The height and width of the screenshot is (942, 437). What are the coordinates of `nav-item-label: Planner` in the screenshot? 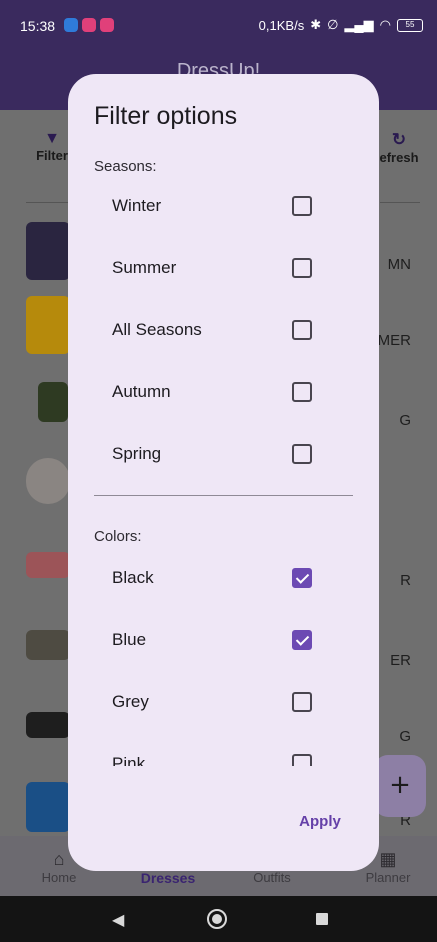 It's located at (388, 877).